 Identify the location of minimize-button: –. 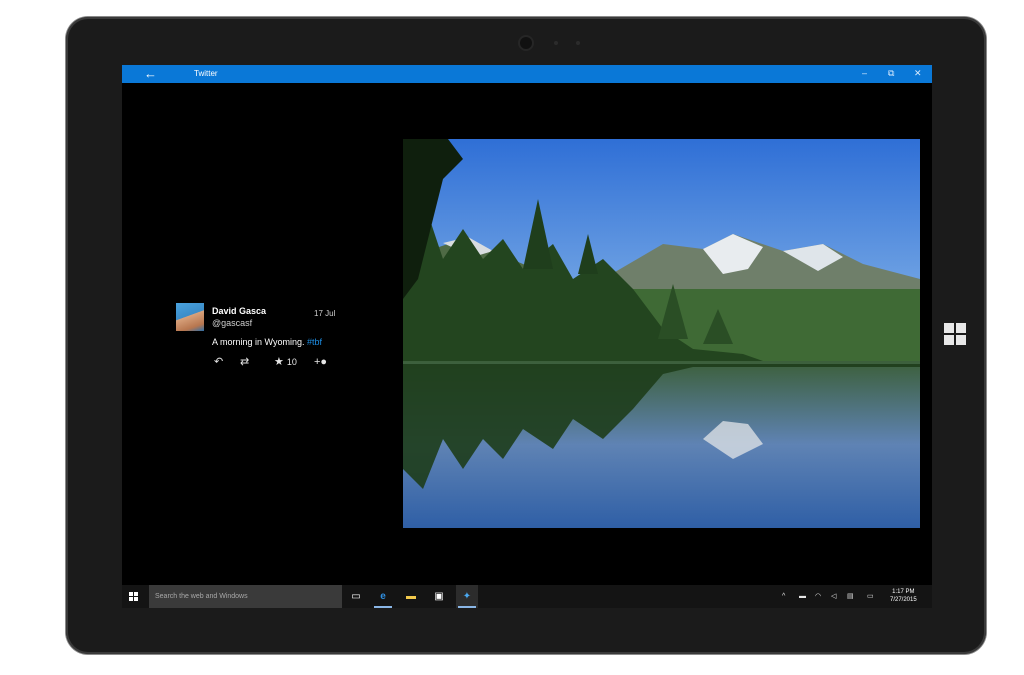
(864, 73).